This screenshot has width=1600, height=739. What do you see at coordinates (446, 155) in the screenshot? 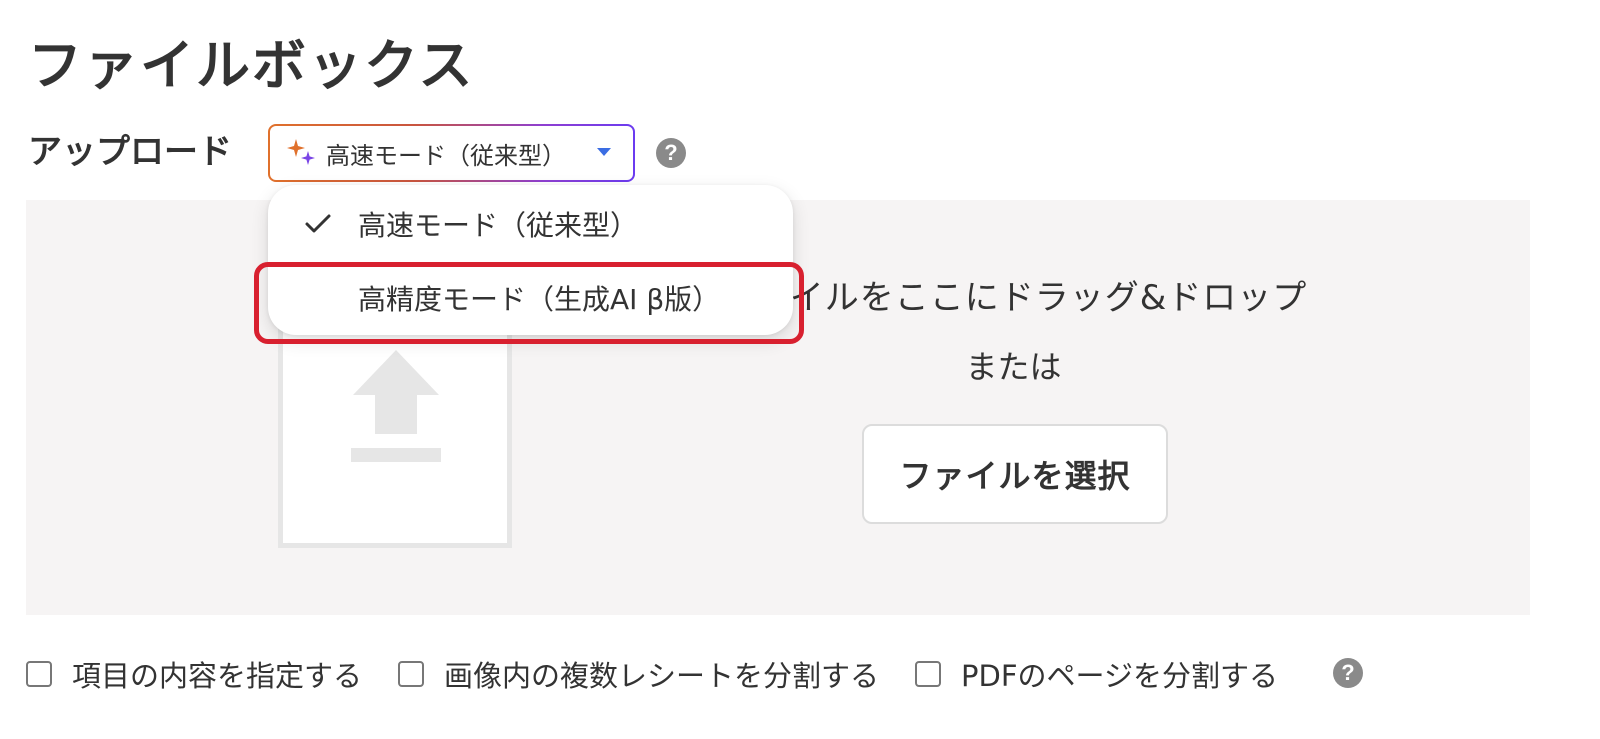
I see `upload-mode-selected-value: 高速モード（従来型）` at bounding box center [446, 155].